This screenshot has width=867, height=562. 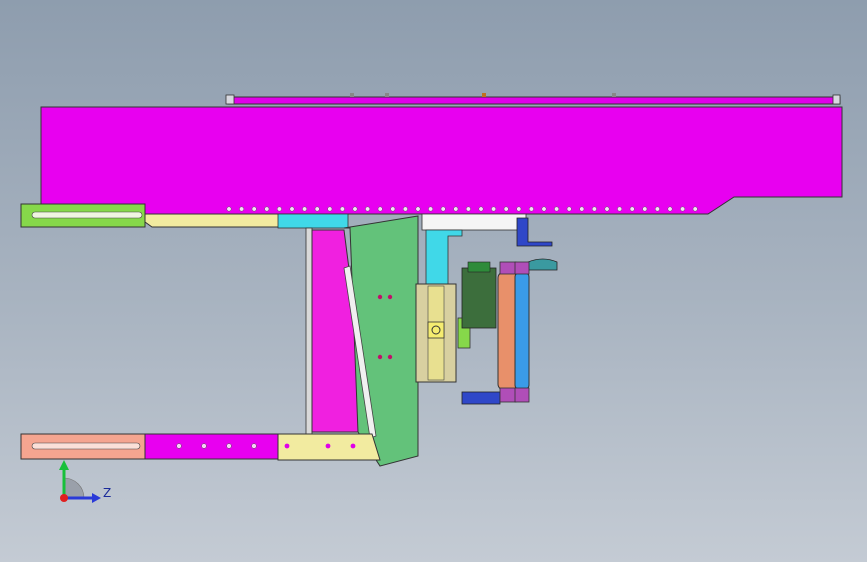 What do you see at coordinates (522, 332) in the screenshot?
I see `roller-blue` at bounding box center [522, 332].